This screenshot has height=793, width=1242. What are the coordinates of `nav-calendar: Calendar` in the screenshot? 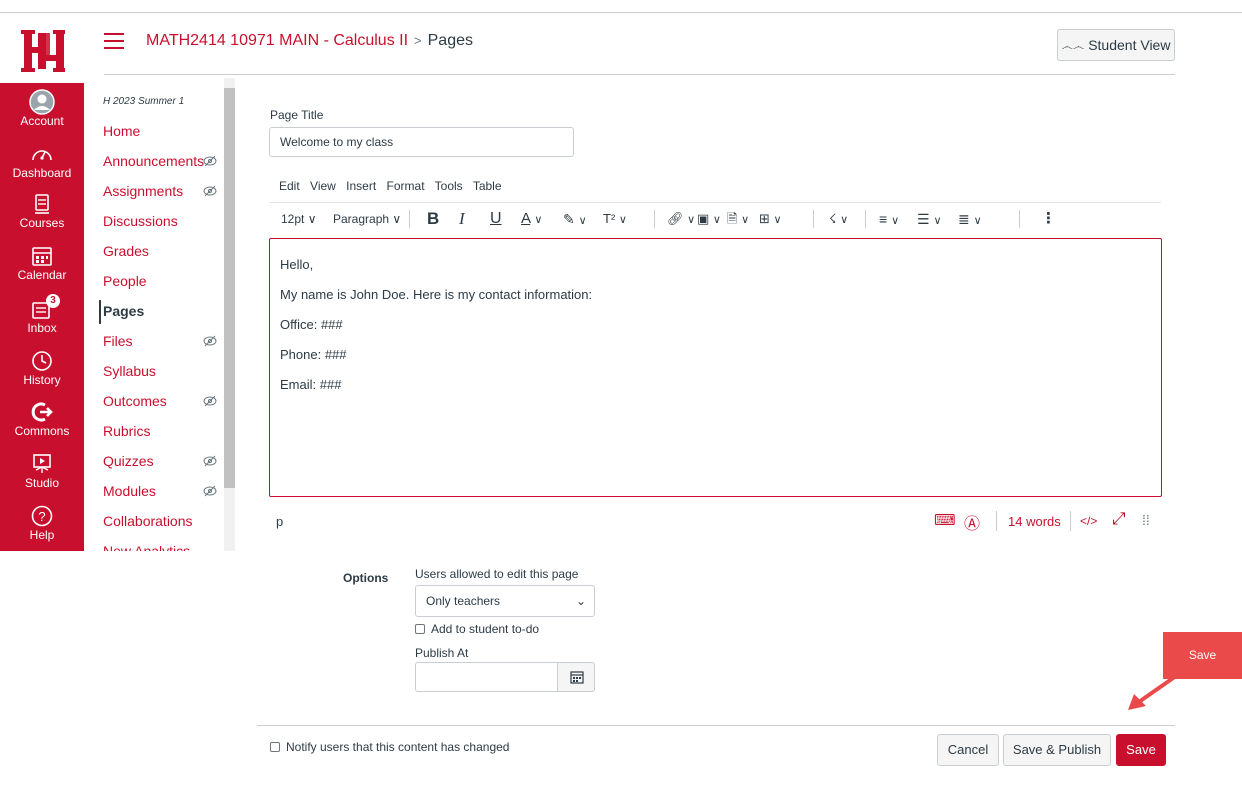 It's located at (42, 262).